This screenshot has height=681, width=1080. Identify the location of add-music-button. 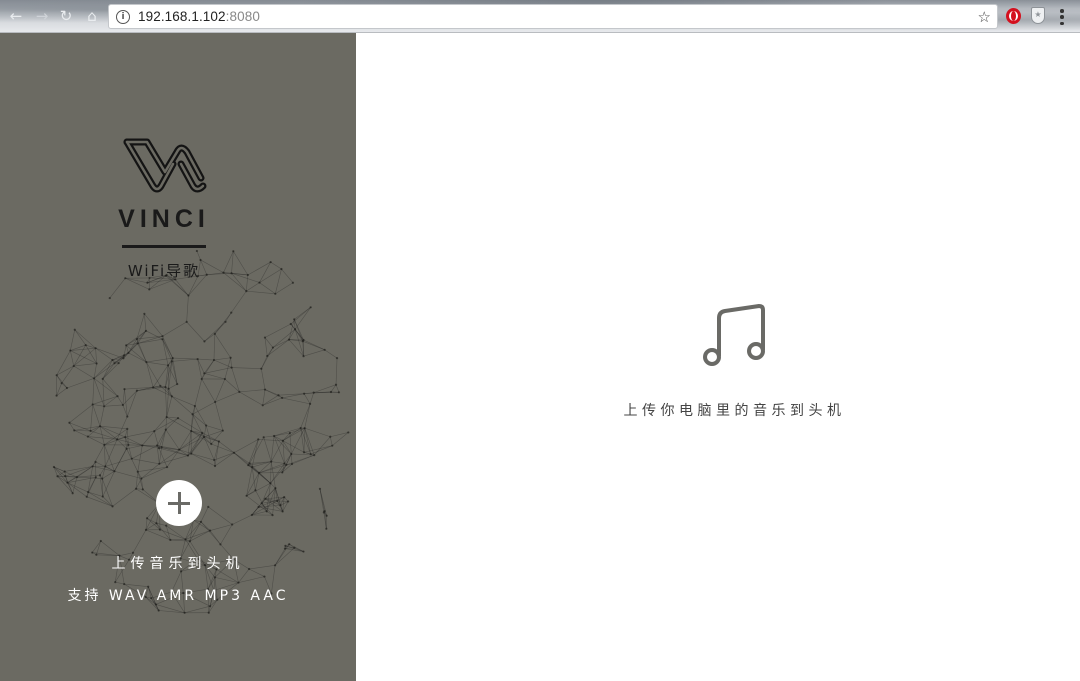
(179, 503).